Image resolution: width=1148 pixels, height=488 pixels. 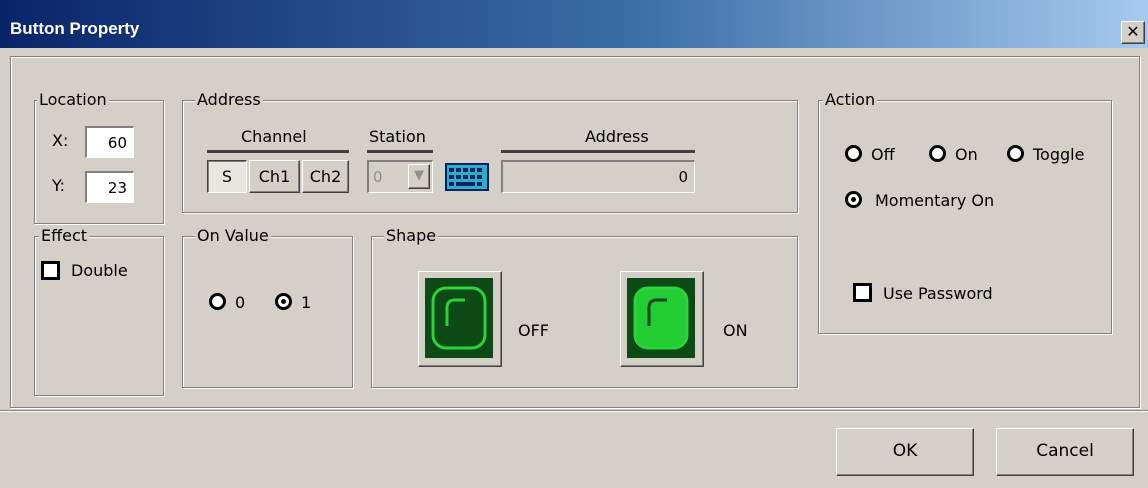 What do you see at coordinates (862, 292) in the screenshot?
I see `use-password-checkbox` at bounding box center [862, 292].